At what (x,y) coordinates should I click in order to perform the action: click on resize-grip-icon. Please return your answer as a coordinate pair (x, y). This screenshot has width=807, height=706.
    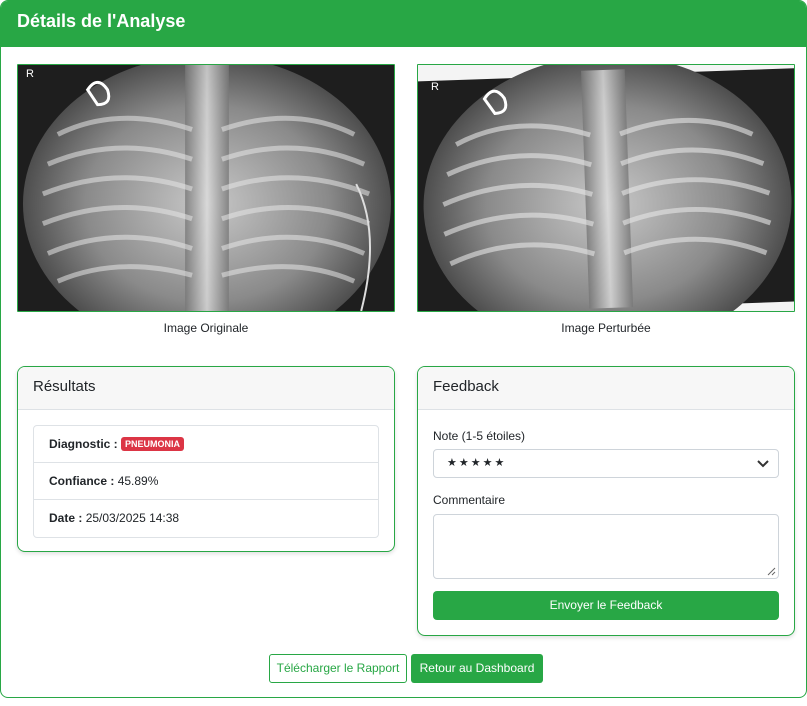
    Looking at the image, I should click on (771, 571).